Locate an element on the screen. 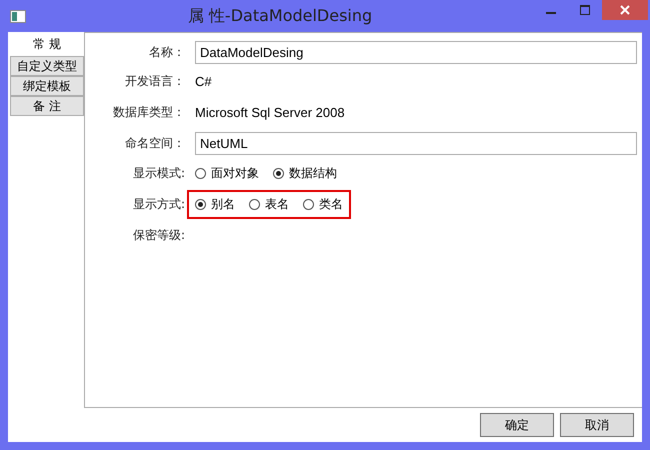 The width and height of the screenshot is (650, 450). radio-option: 表名 is located at coordinates (269, 204).